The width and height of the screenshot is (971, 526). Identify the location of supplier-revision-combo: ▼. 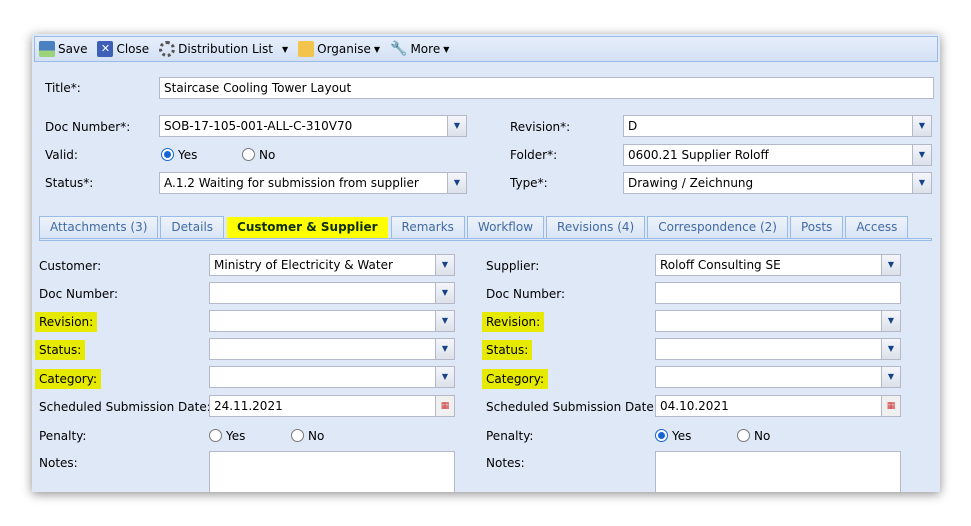
(778, 321).